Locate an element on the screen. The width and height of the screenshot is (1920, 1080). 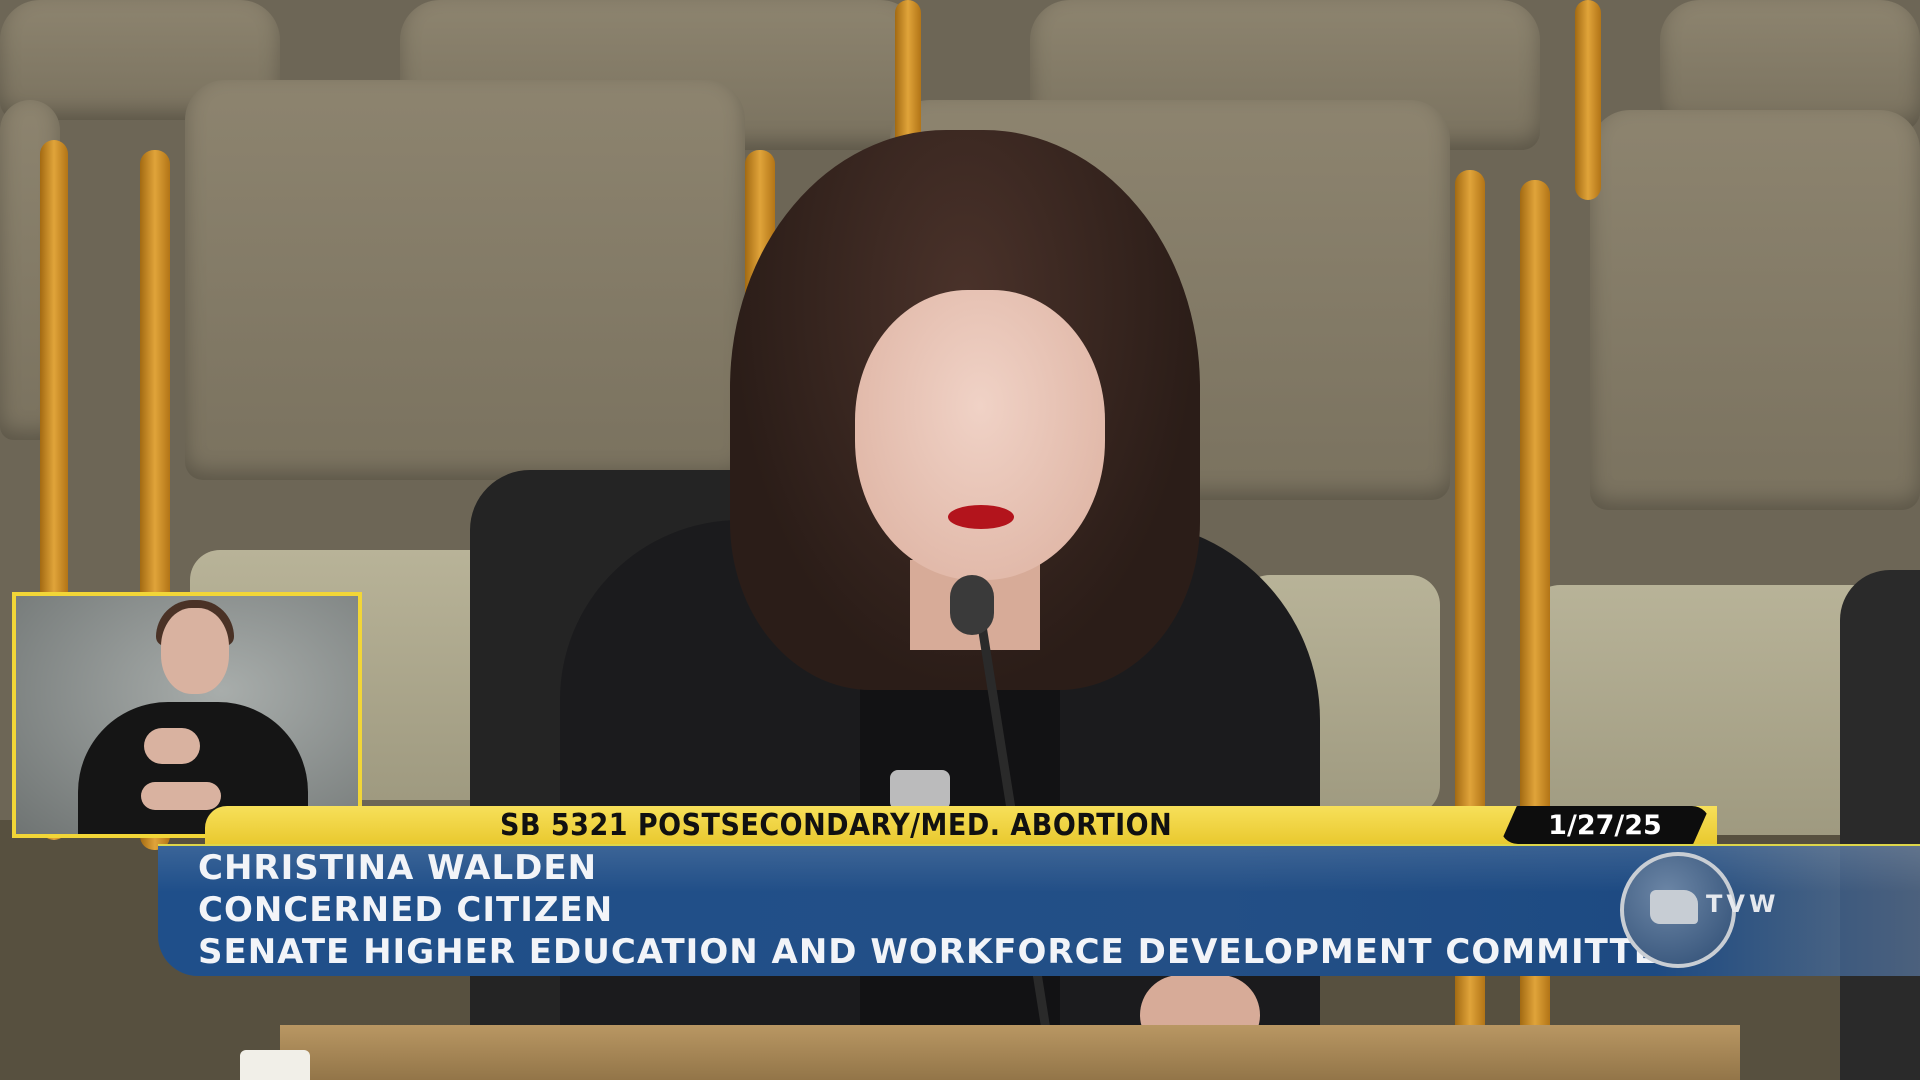
hearing-date: 1/27/25 is located at coordinates (1605, 825).